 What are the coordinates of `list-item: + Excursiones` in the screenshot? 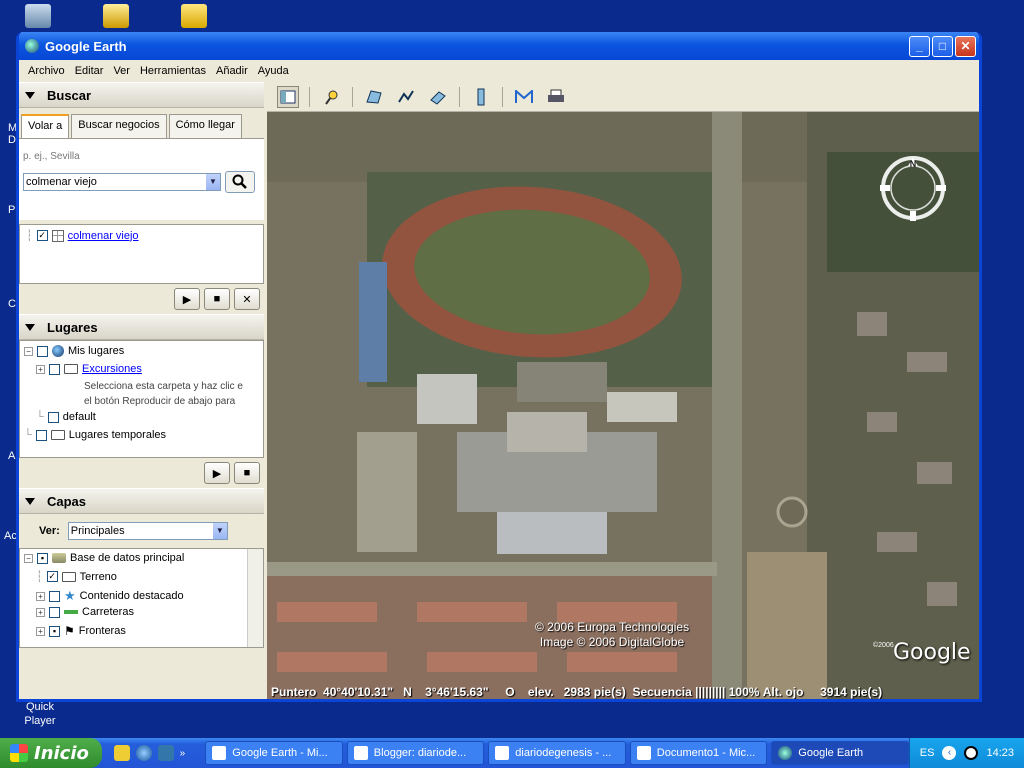 It's located at (89, 369).